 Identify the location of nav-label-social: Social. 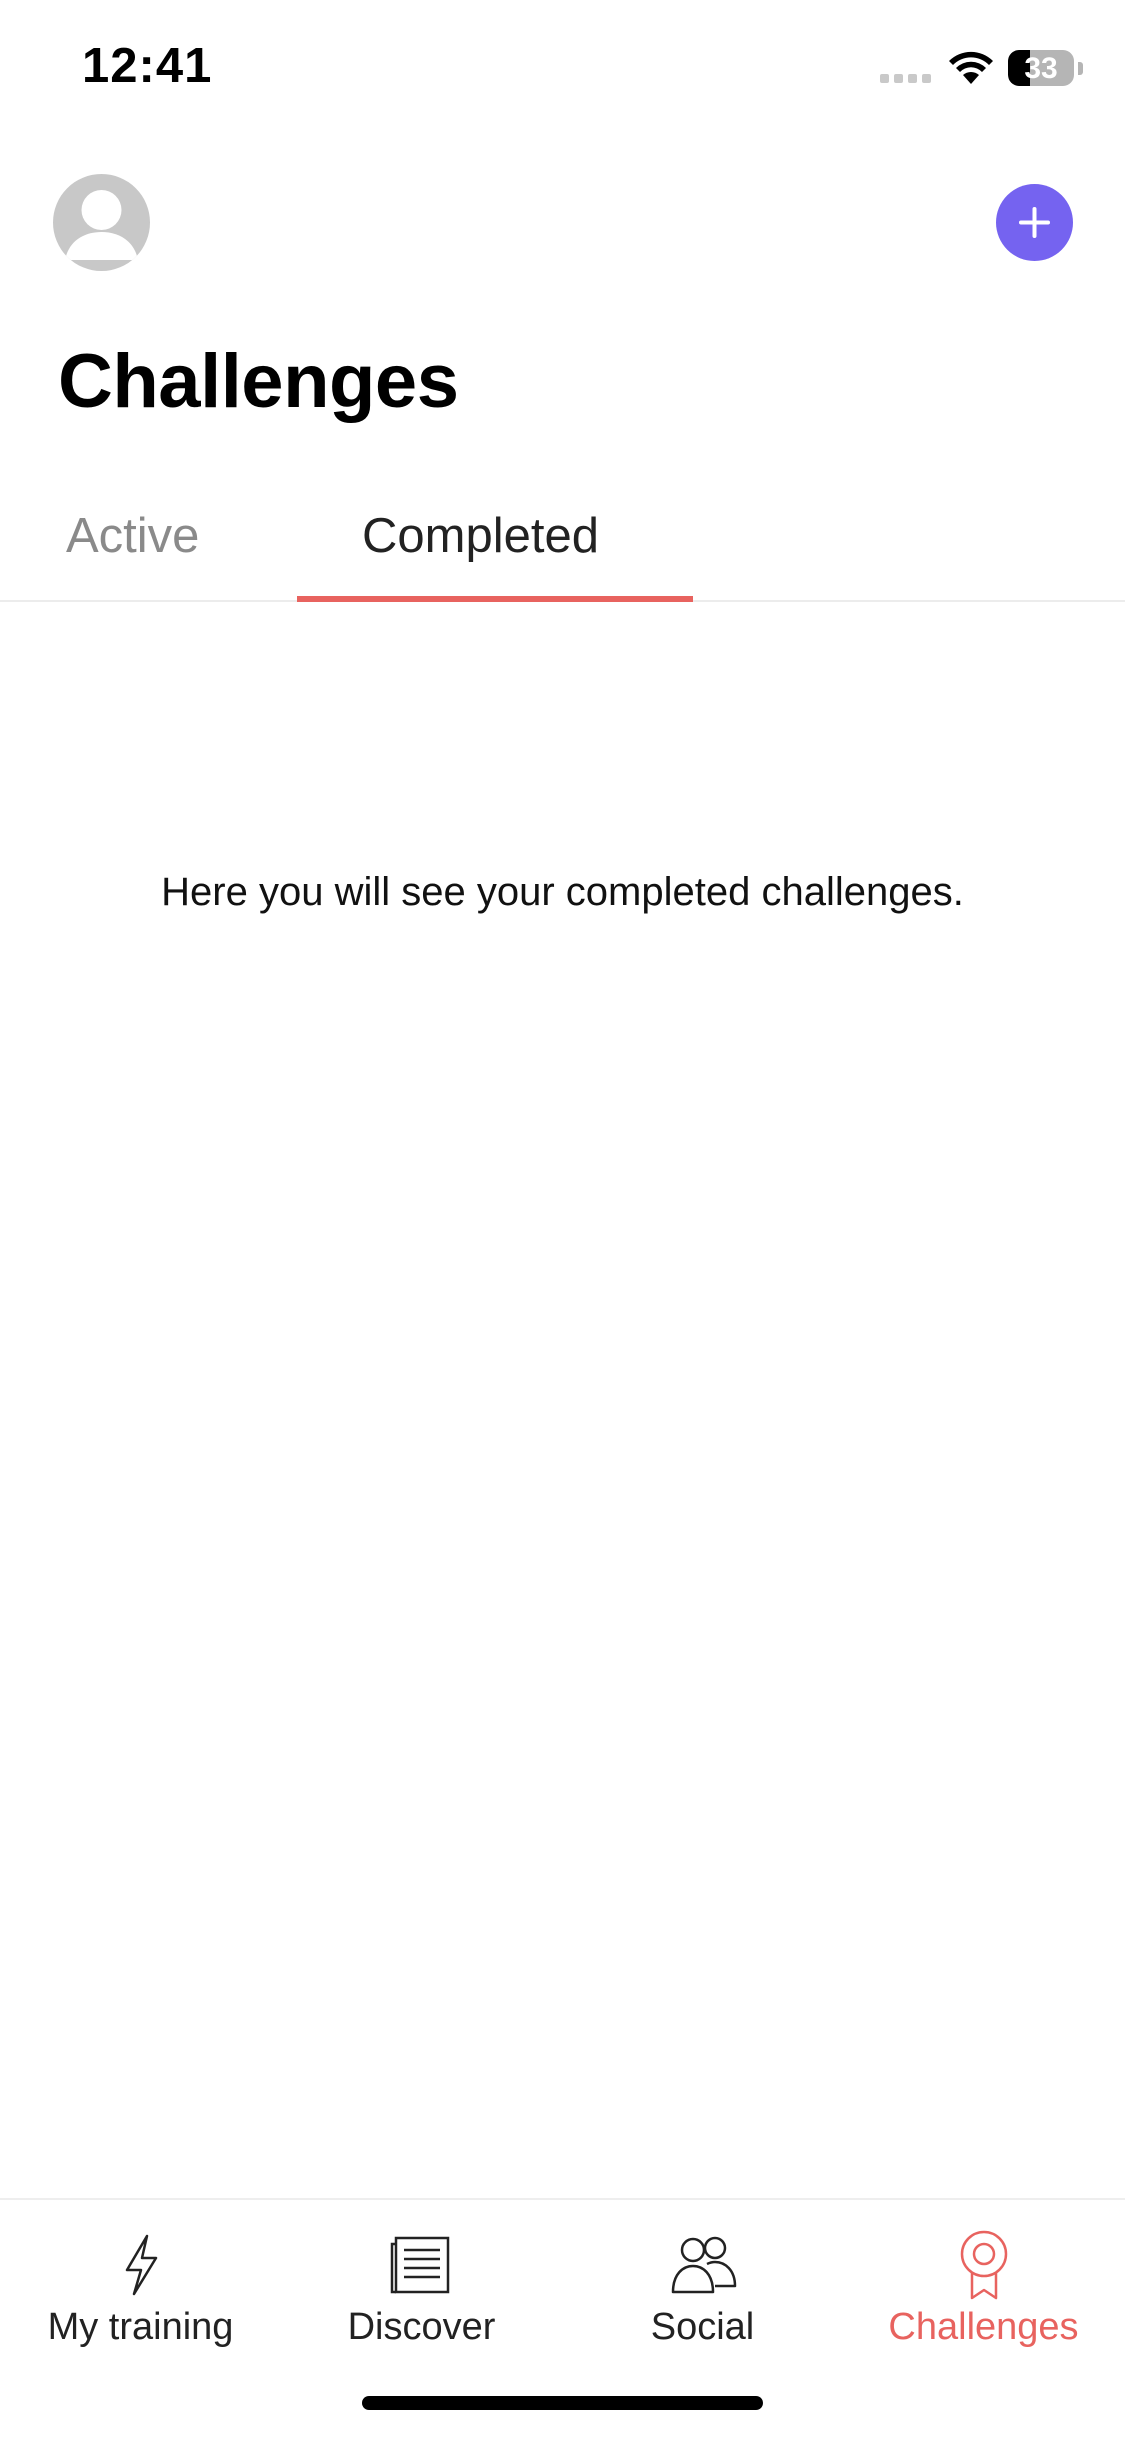
(702, 2327).